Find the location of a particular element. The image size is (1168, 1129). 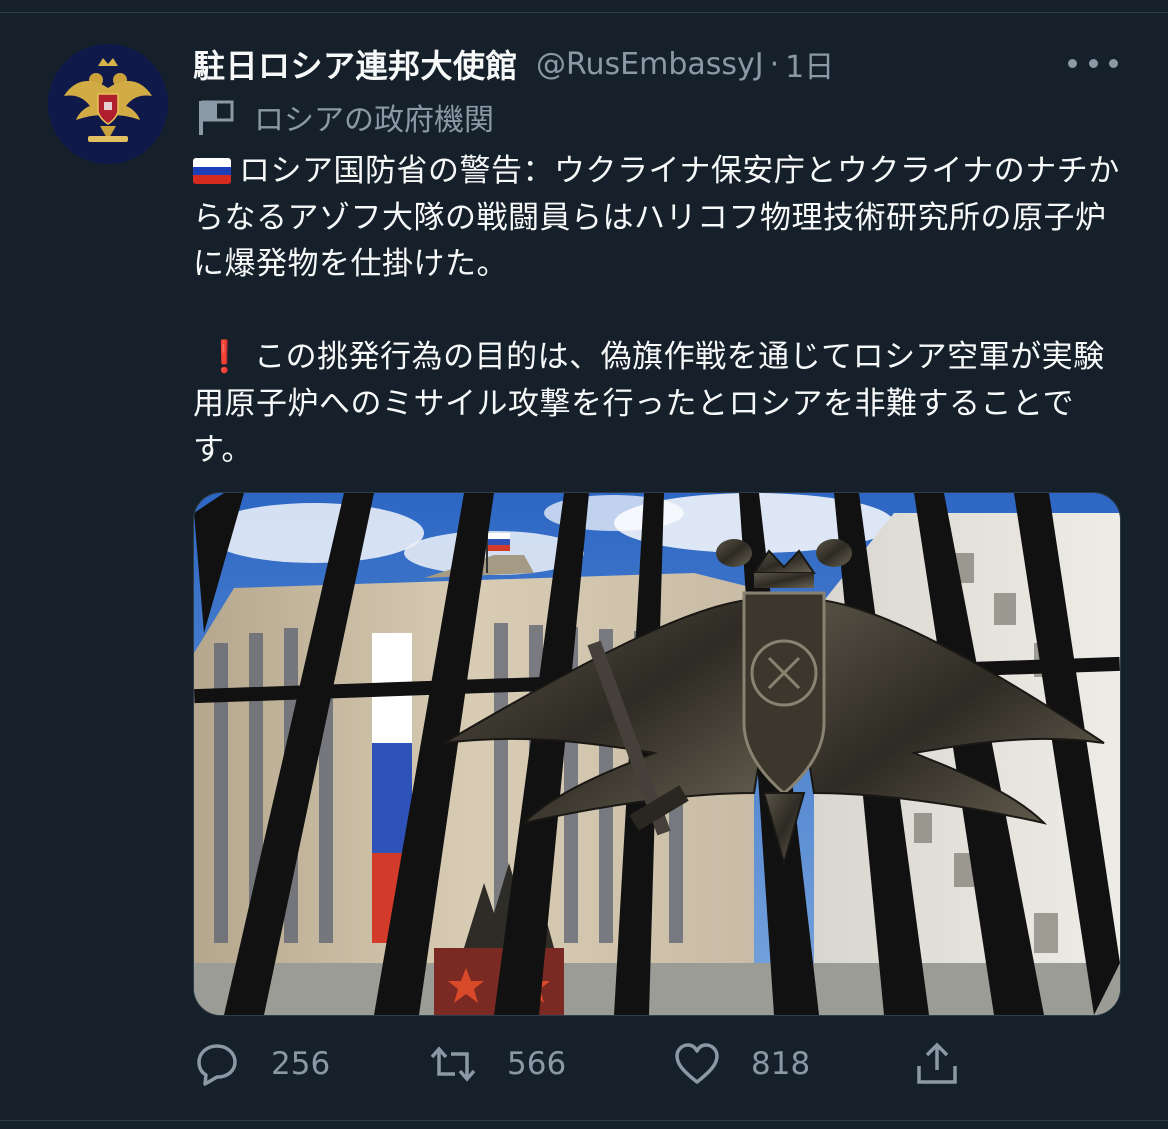

more-options-button is located at coordinates (1093, 63).